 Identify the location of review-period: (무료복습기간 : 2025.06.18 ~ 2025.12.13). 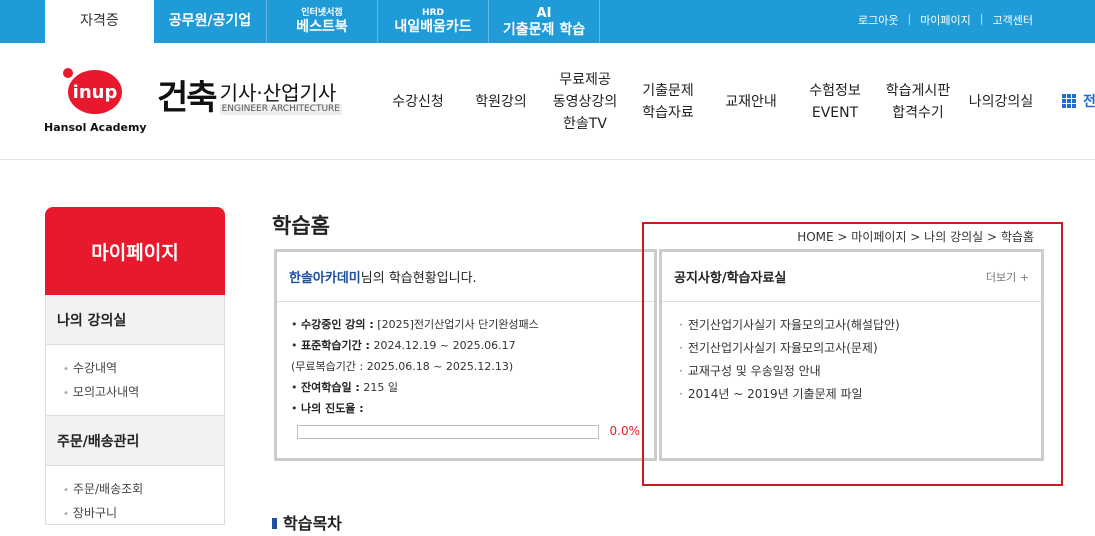
(402, 366).